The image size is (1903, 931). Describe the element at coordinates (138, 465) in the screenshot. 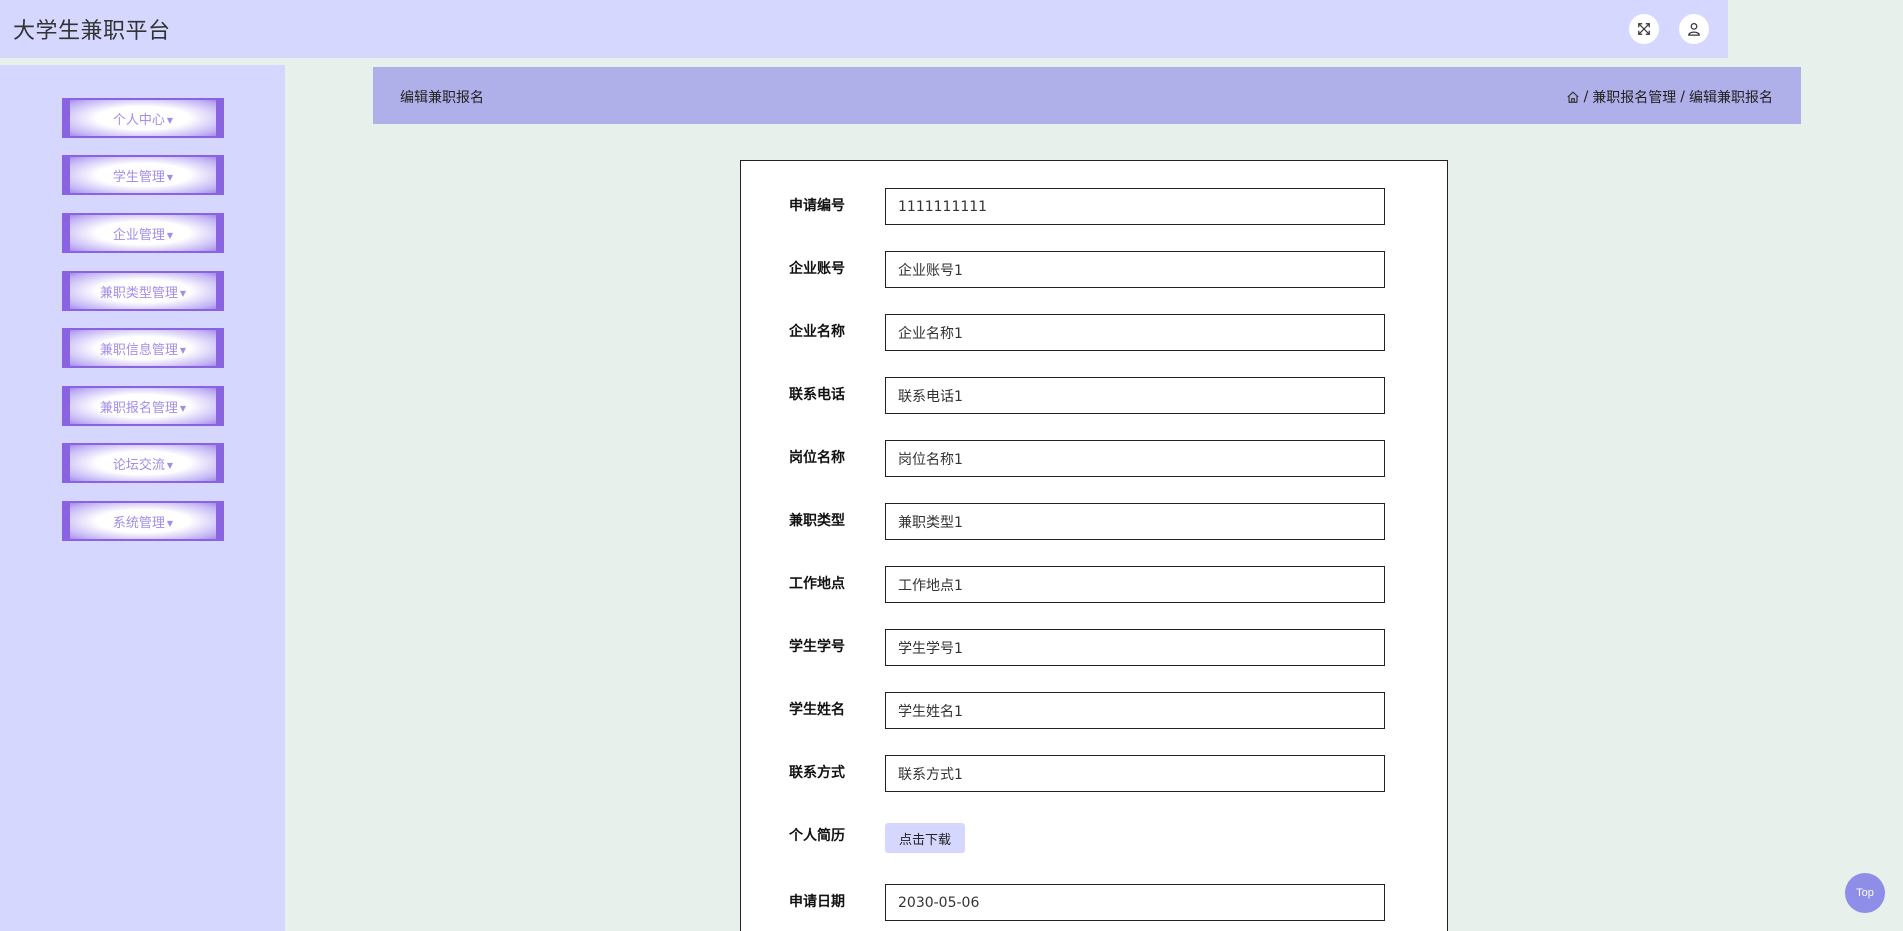

I see `sidebar-item-label: 论坛交流` at that location.